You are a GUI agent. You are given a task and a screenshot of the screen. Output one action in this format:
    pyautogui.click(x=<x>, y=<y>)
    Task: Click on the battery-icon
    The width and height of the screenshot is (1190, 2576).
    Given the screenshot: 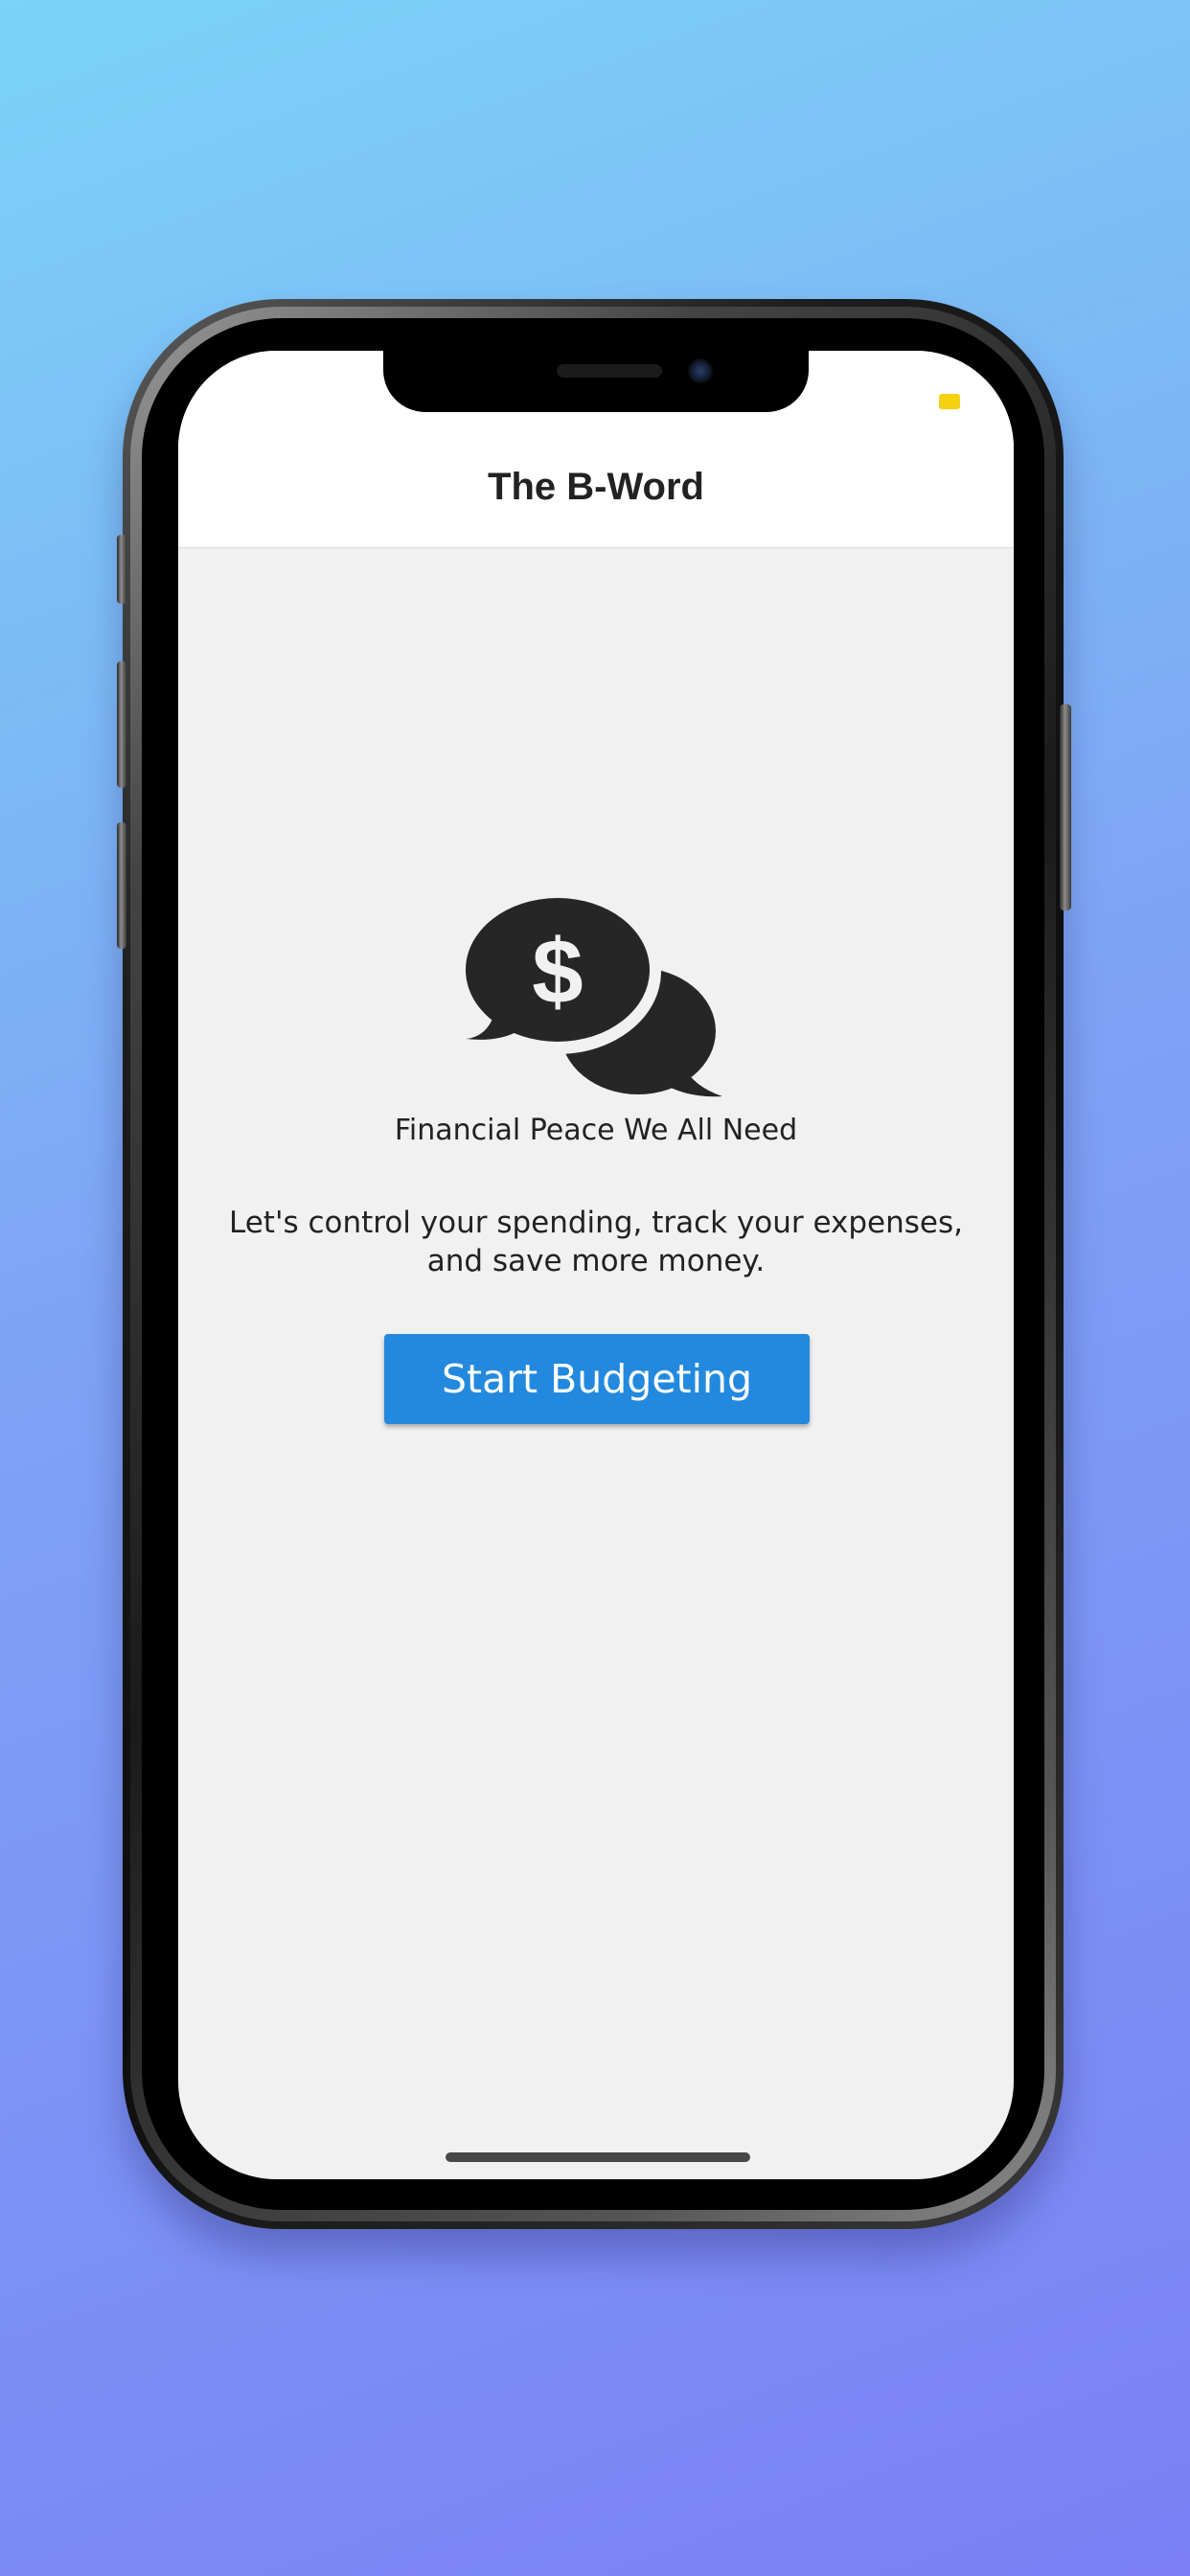 What is the action you would take?
    pyautogui.click(x=950, y=401)
    